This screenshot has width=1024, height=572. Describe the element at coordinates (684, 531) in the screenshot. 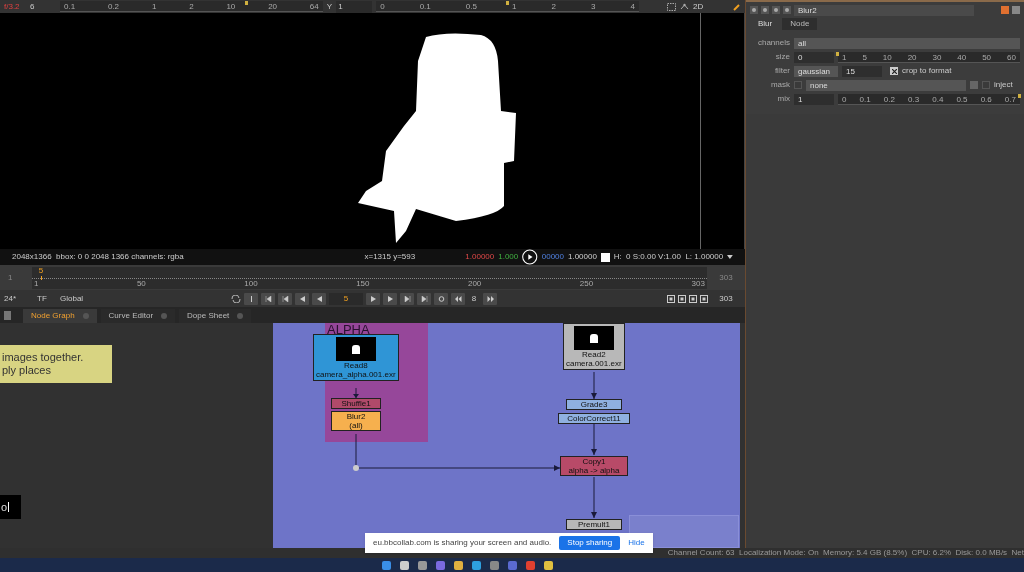

I see `minimap` at that location.